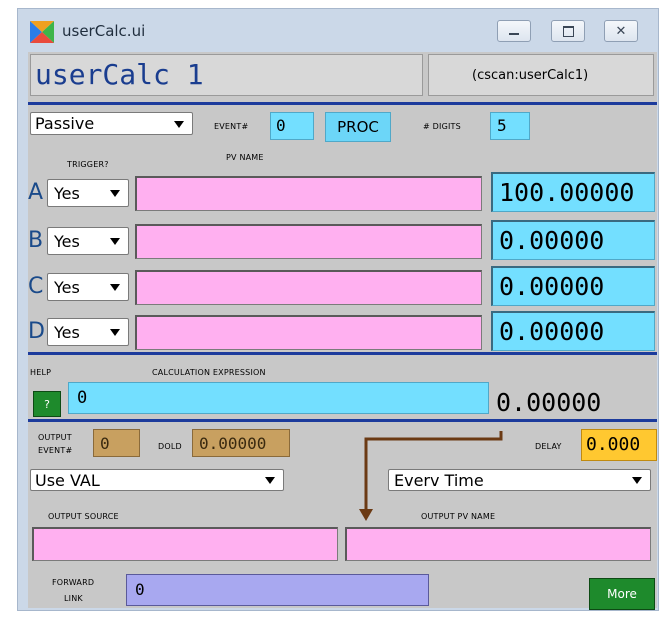 The height and width of the screenshot is (619, 667). I want to click on event-field: 0, so click(292, 126).